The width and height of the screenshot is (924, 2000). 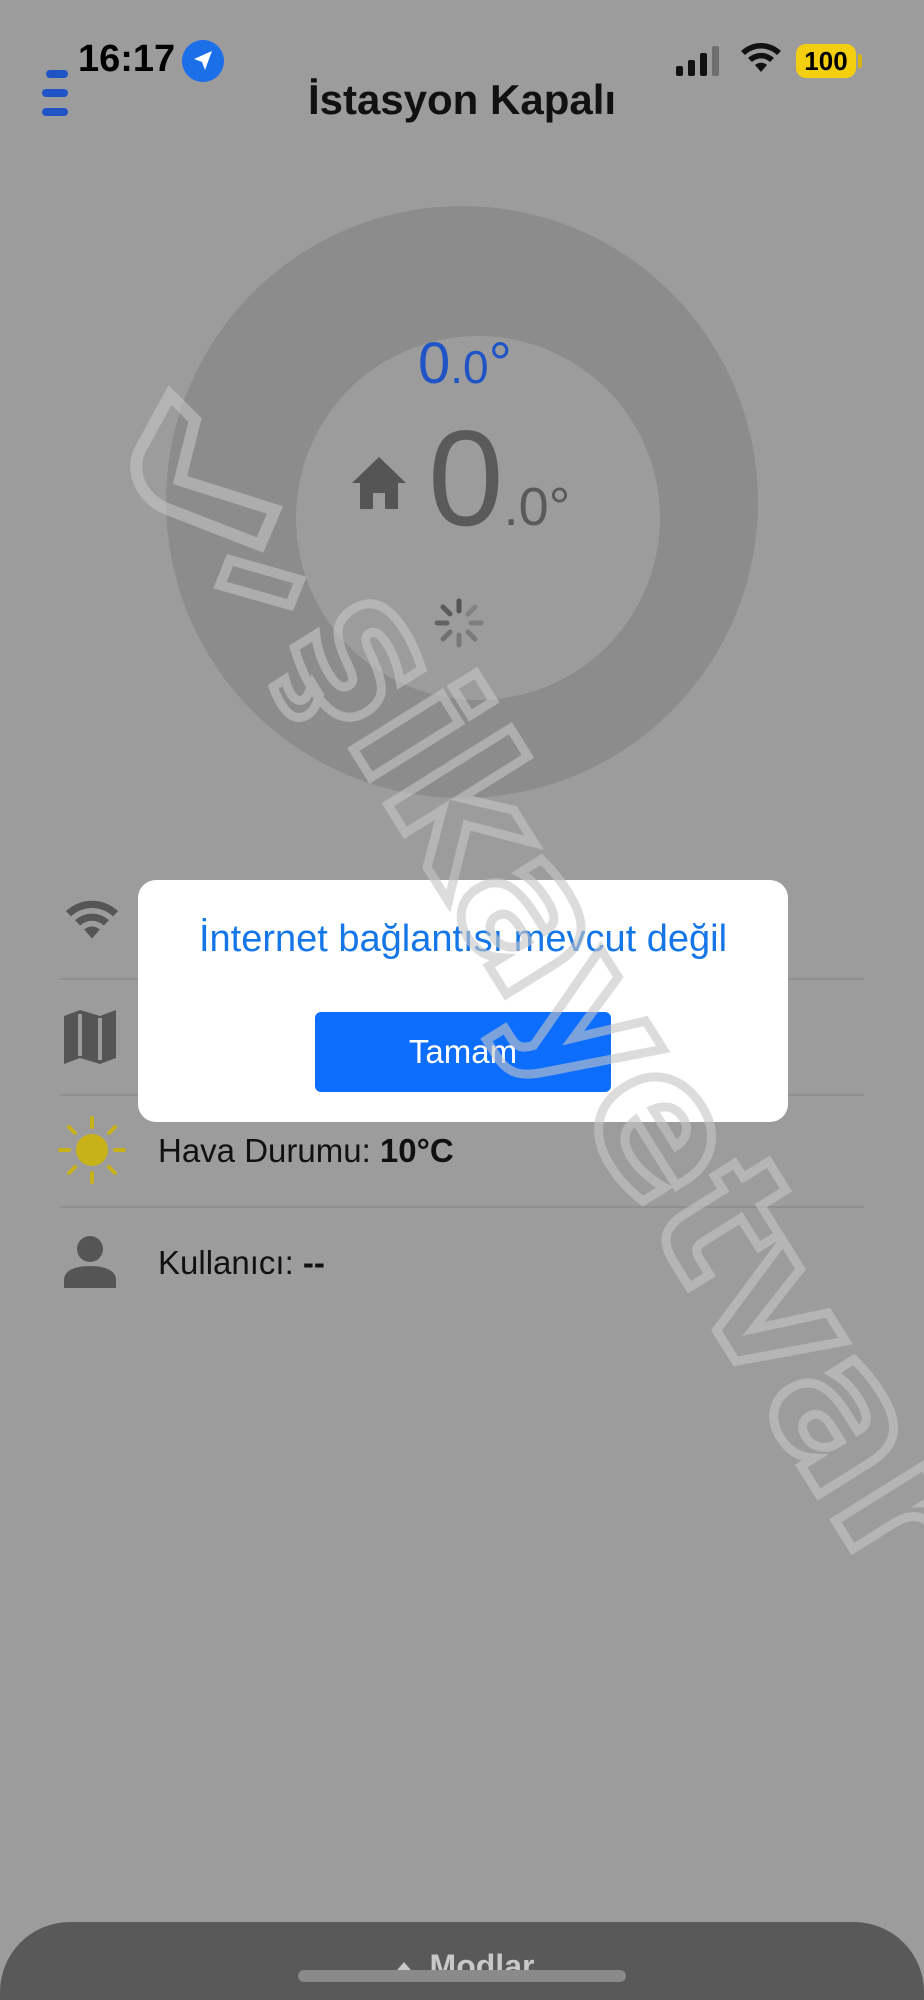 I want to click on map-icon, so click(x=90, y=1037).